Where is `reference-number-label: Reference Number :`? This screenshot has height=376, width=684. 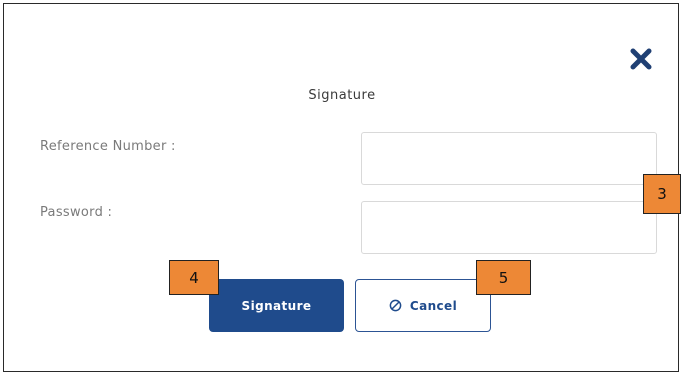
reference-number-label: Reference Number : is located at coordinates (108, 146).